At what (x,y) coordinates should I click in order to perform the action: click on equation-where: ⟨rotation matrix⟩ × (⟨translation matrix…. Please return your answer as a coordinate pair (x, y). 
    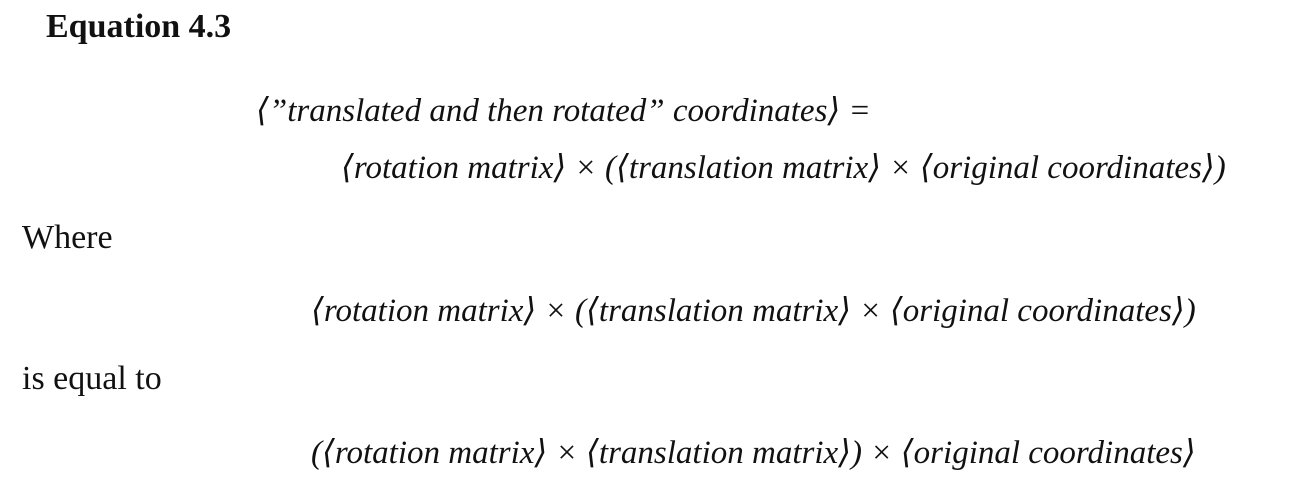
    Looking at the image, I should click on (753, 311).